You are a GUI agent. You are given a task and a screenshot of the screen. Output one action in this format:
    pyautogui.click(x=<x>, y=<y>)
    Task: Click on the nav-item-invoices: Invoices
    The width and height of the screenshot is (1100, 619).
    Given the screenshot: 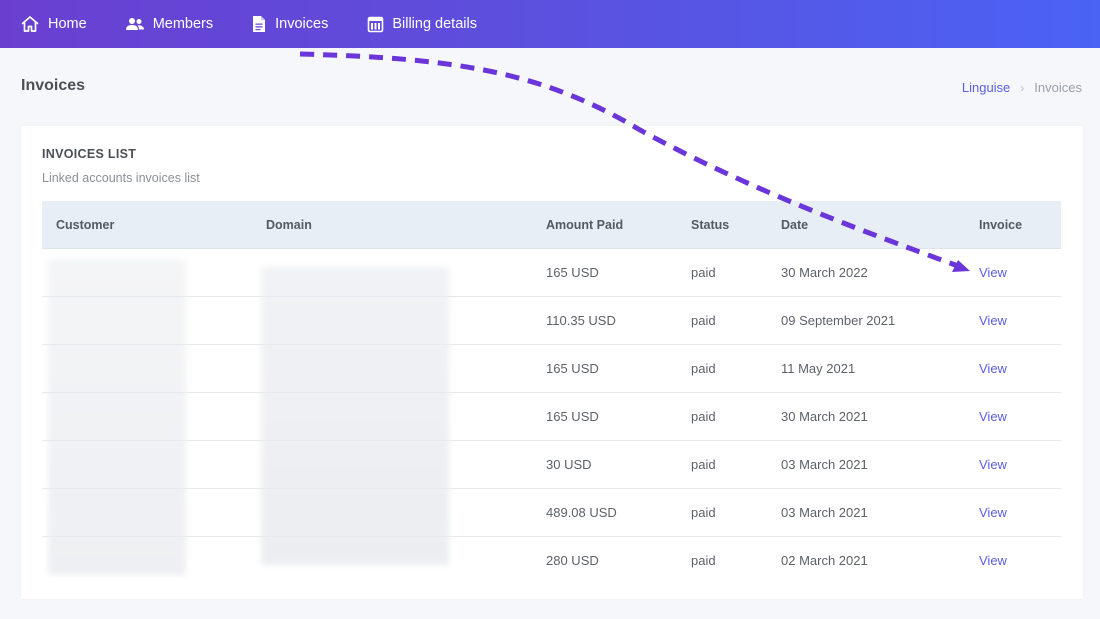 What is the action you would take?
    pyautogui.click(x=289, y=24)
    